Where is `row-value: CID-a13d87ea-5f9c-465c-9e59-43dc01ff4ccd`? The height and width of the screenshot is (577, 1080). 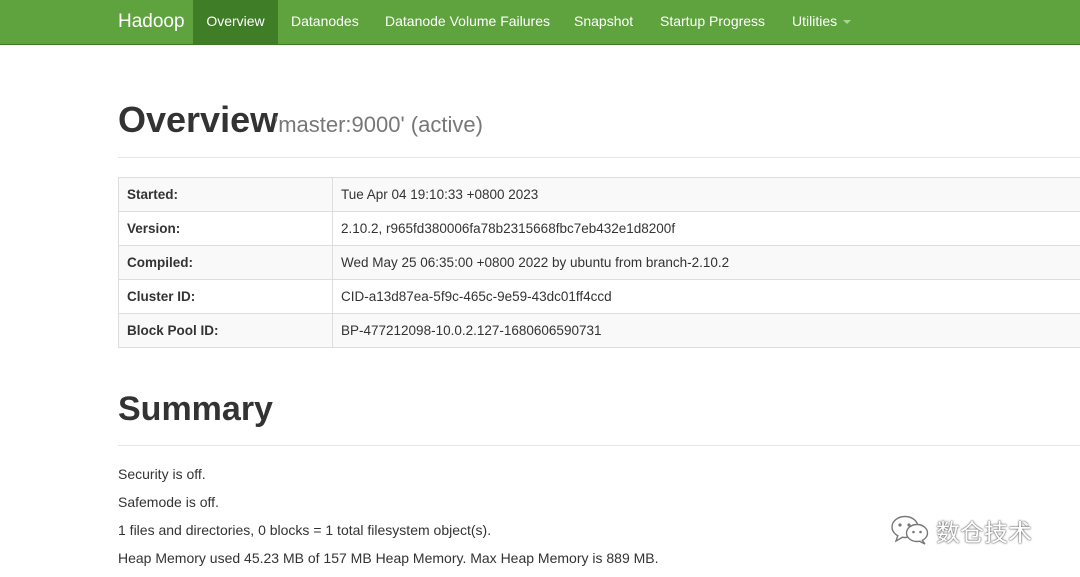 row-value: CID-a13d87ea-5f9c-465c-9e59-43dc01ff4ccd is located at coordinates (706, 296).